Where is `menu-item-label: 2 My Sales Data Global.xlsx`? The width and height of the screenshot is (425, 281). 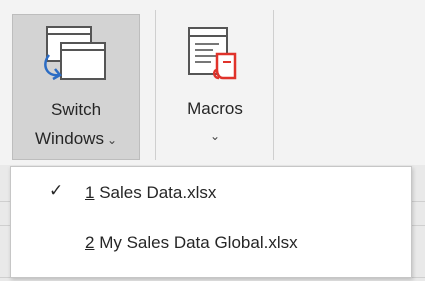
menu-item-label: 2 My Sales Data Global.xlsx is located at coordinates (191, 243).